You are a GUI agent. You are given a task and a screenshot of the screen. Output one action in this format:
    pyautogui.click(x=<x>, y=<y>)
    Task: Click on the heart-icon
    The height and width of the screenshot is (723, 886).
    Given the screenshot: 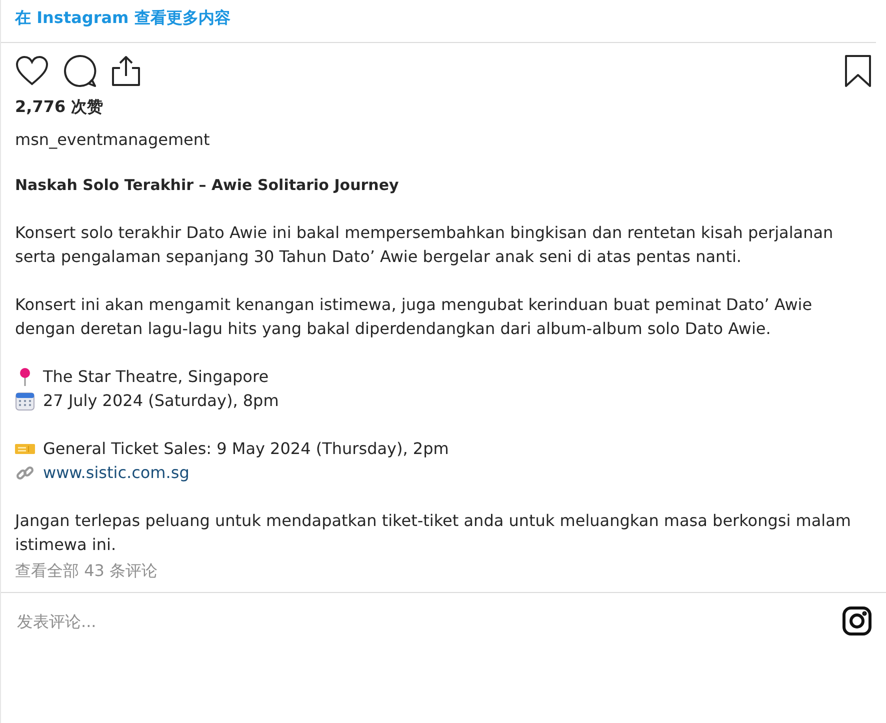 What is the action you would take?
    pyautogui.click(x=32, y=71)
    